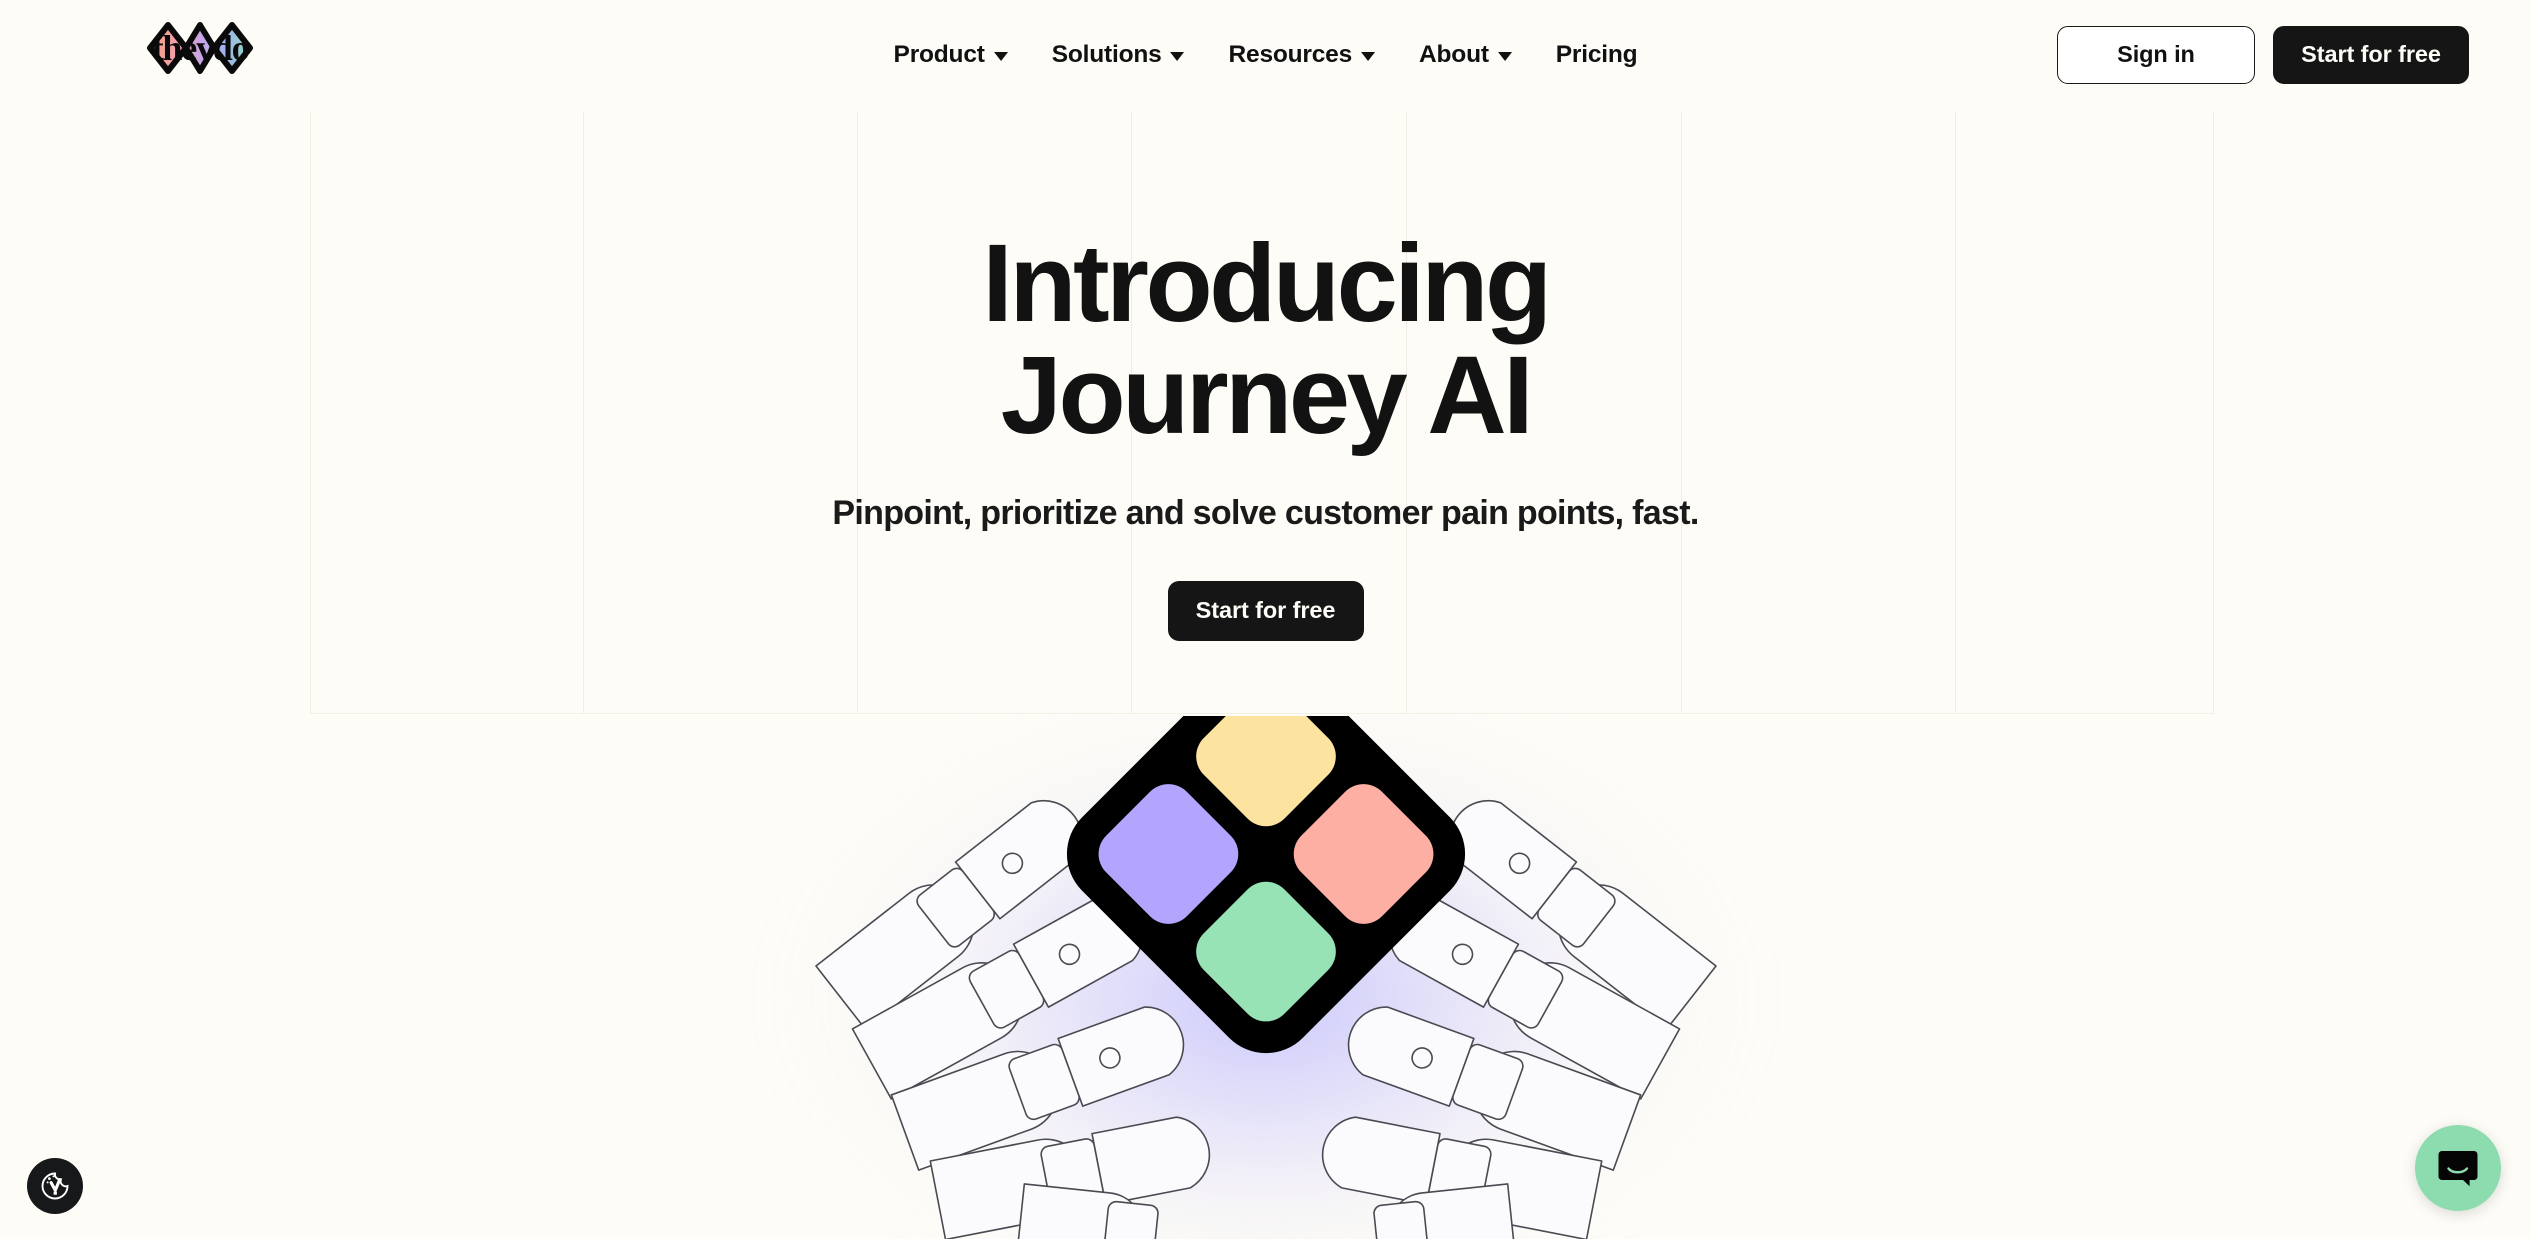 This screenshot has width=2531, height=1239. Describe the element at coordinates (1290, 54) in the screenshot. I see `nav-label: Resources` at that location.